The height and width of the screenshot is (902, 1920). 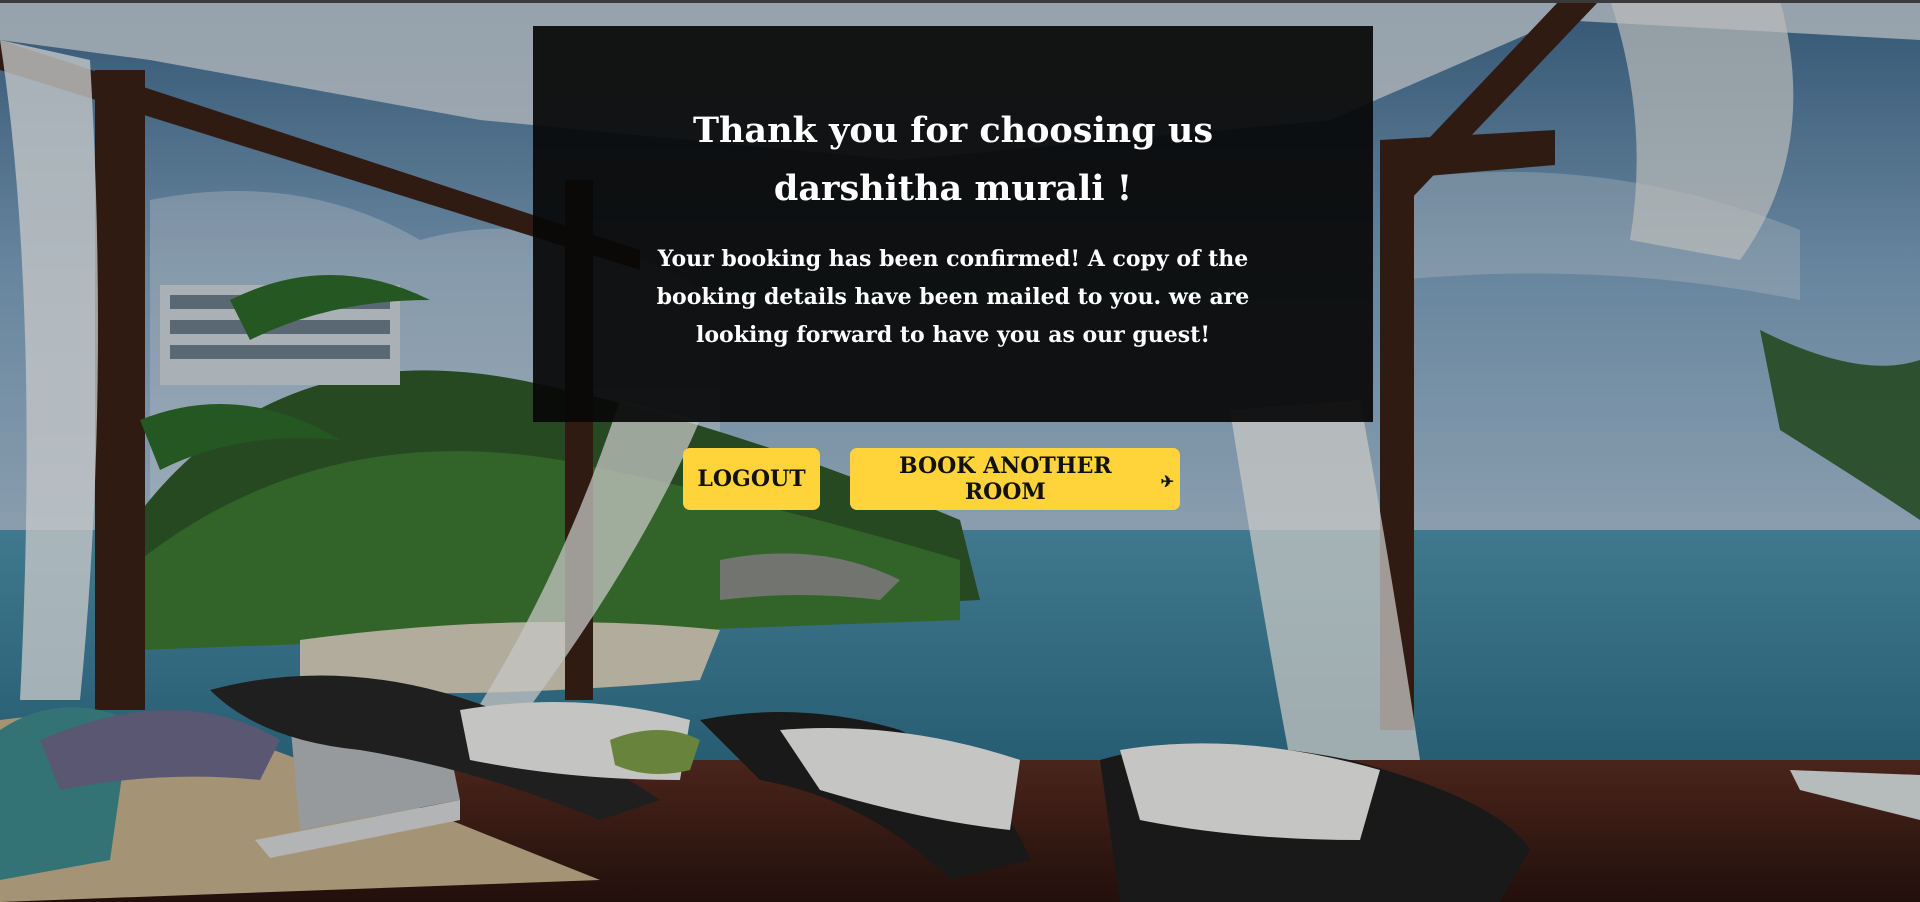 I want to click on logout-button: LOGOUT, so click(x=751, y=479).